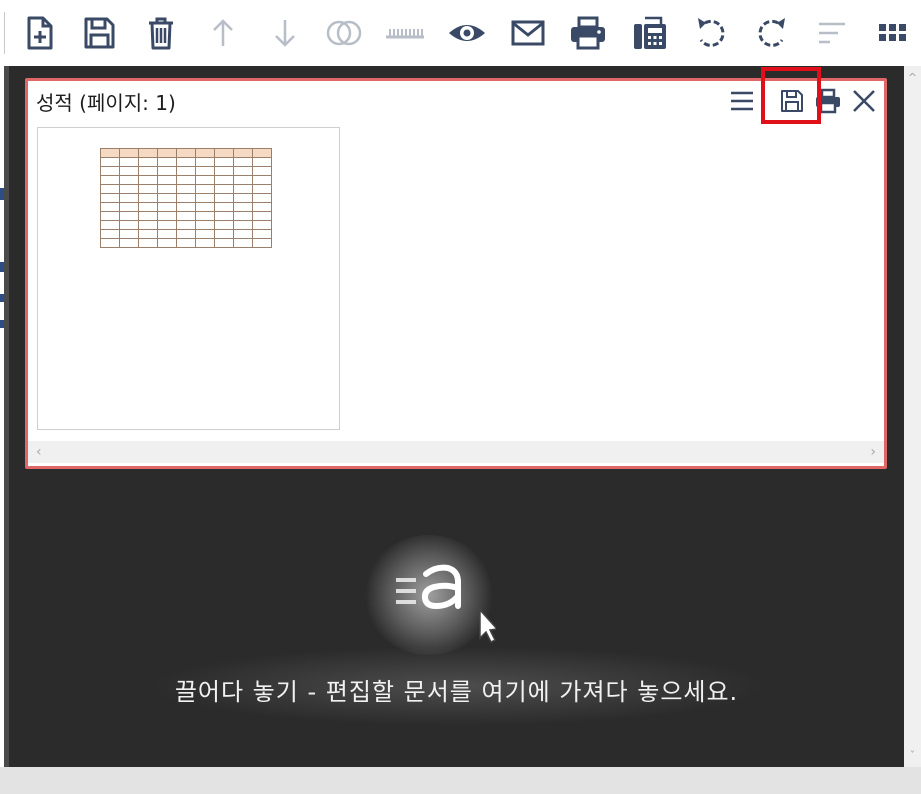 This screenshot has width=921, height=794. Describe the element at coordinates (650, 33) in the screenshot. I see `fax-button` at that location.